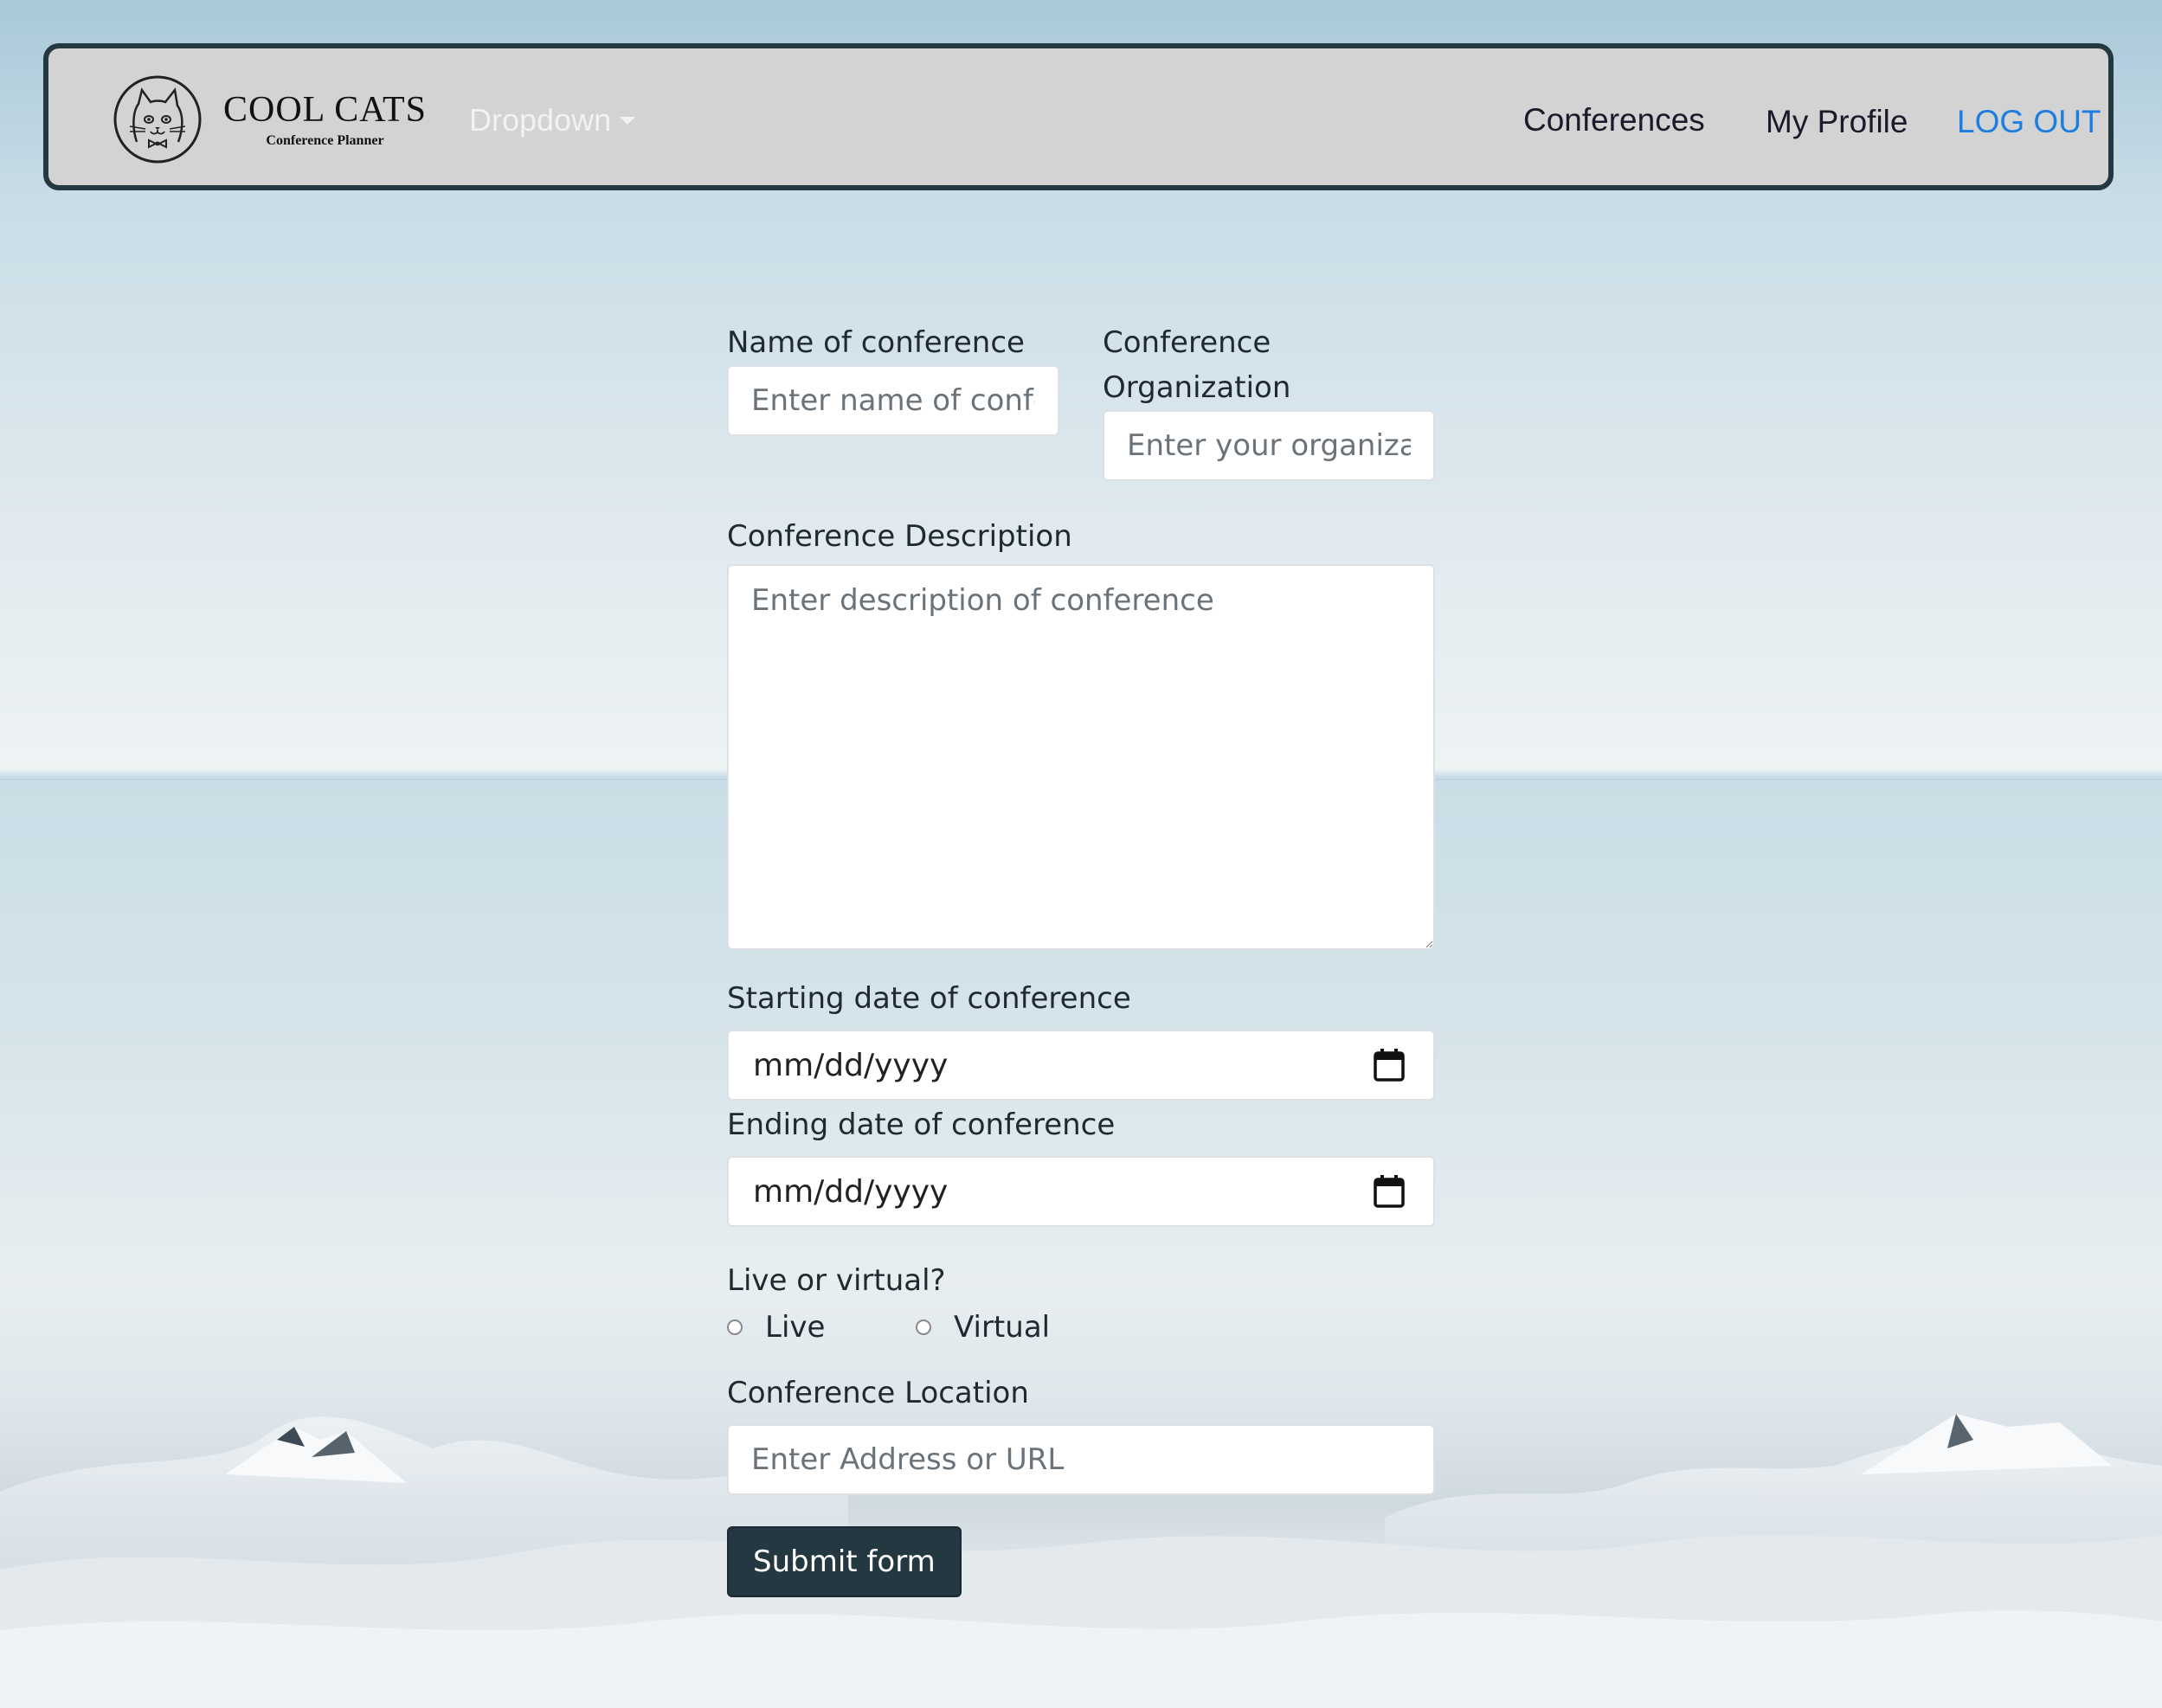 The height and width of the screenshot is (1708, 2162). I want to click on radio-live: Live, so click(821, 1328).